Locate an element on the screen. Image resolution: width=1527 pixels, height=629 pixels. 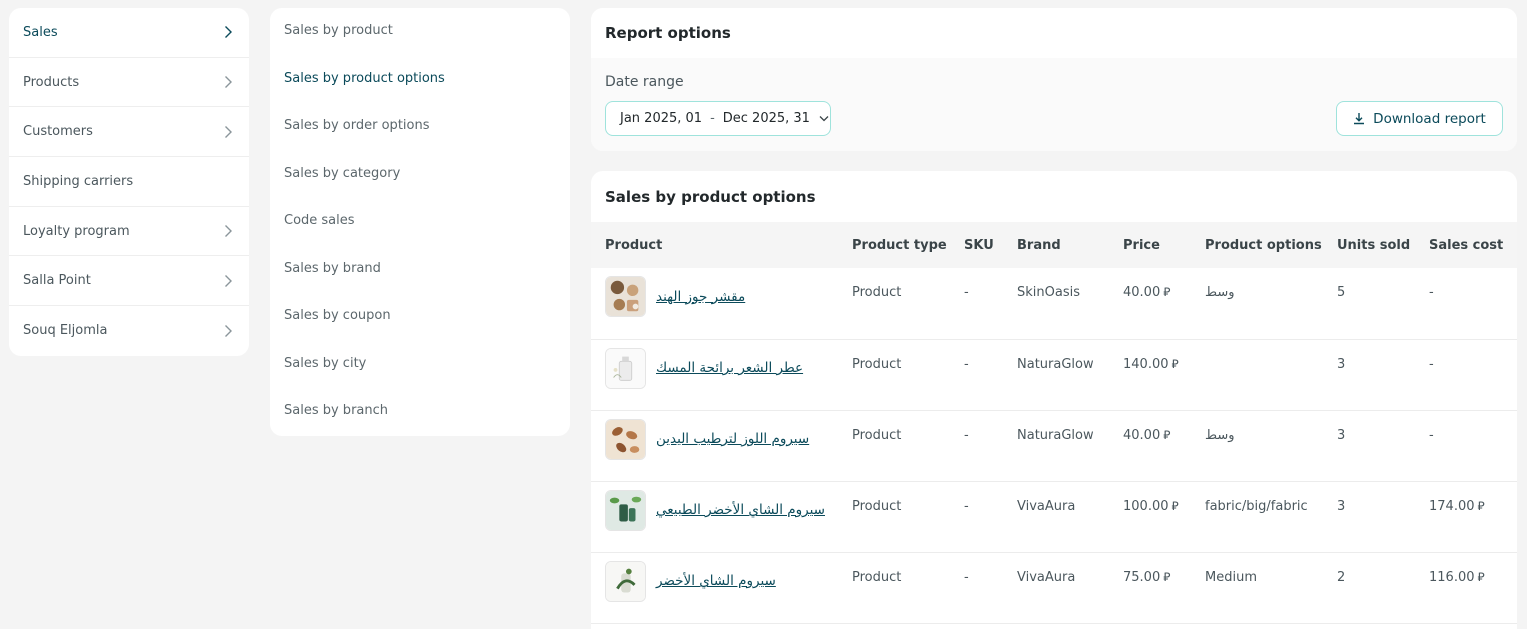
product-link: سيروم الشاي الأخضر is located at coordinates (716, 581).